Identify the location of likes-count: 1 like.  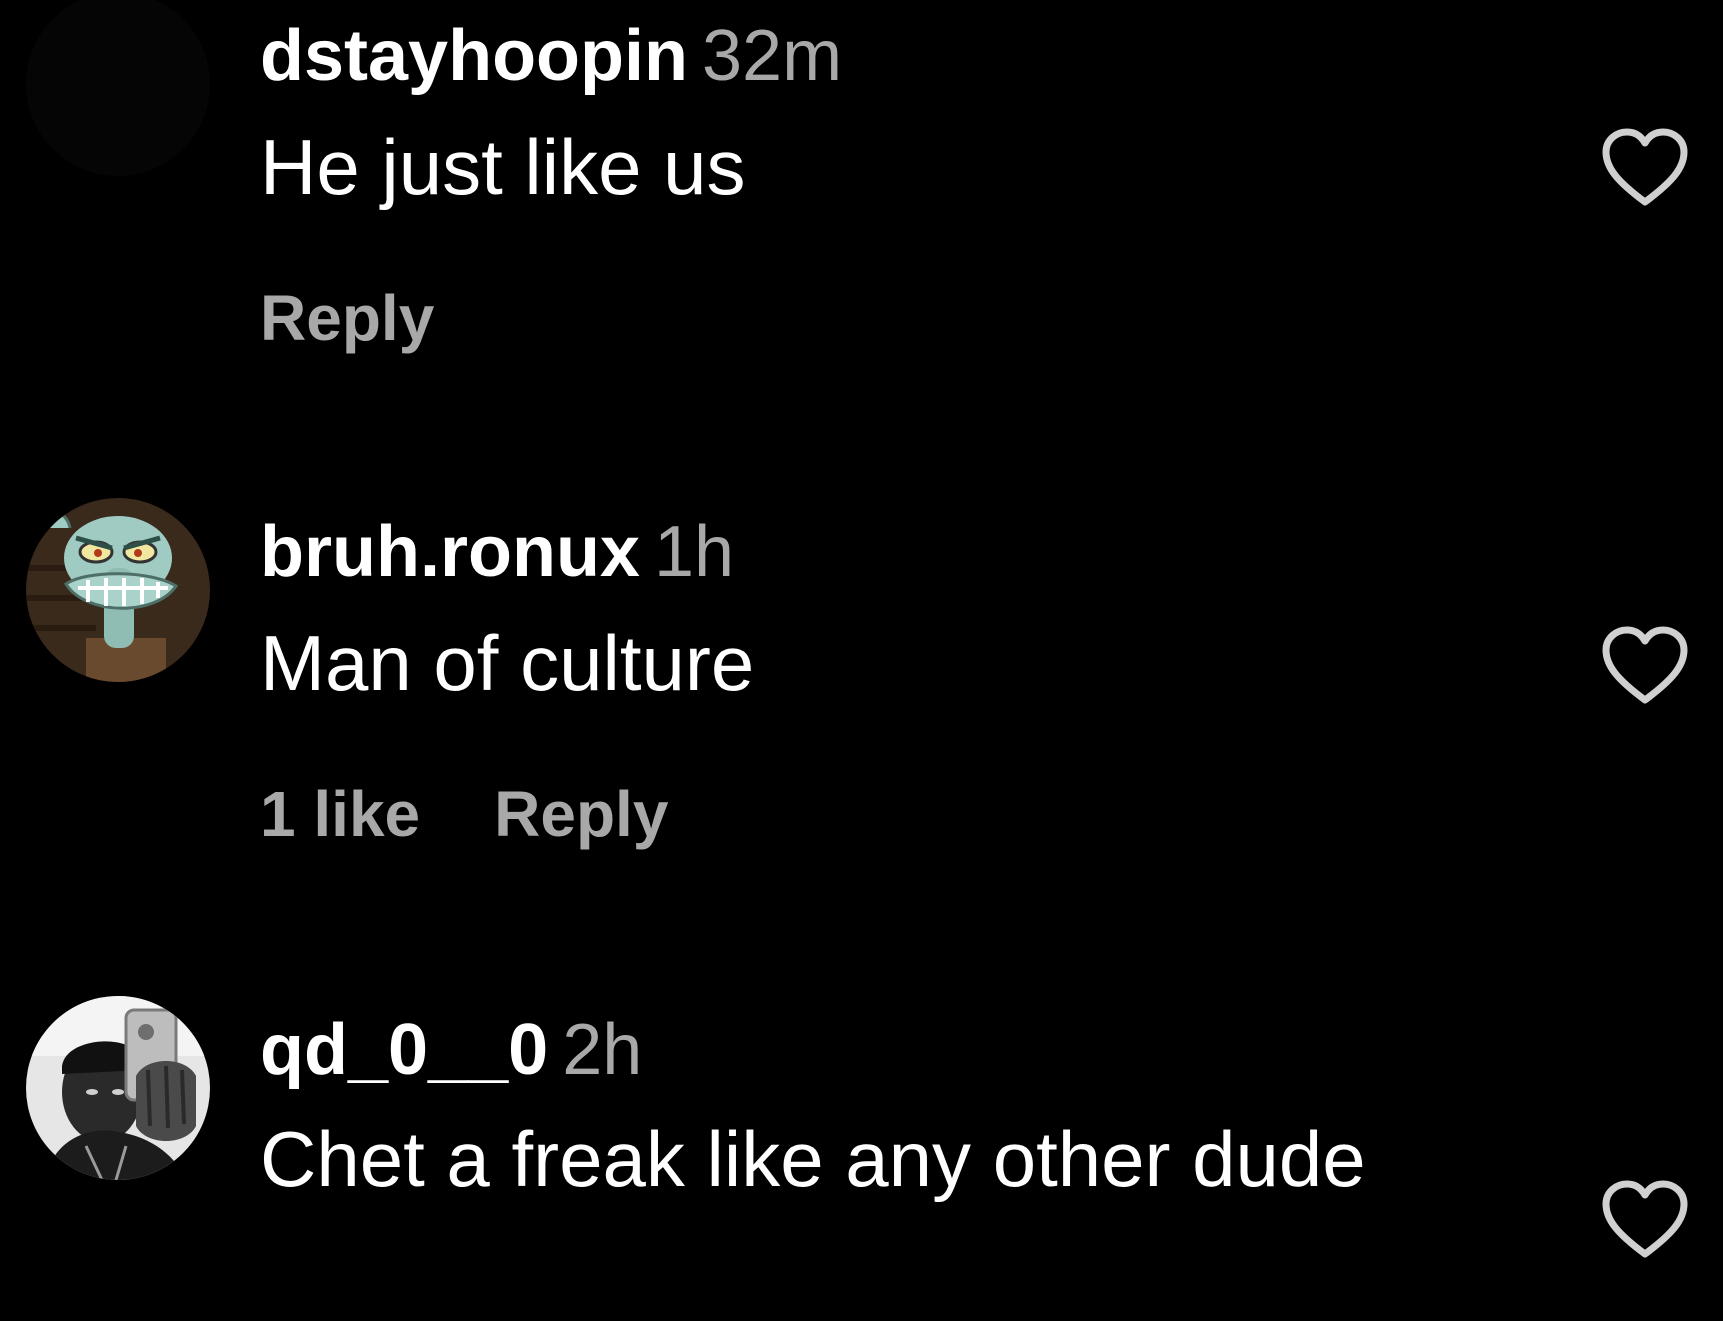
(340, 814).